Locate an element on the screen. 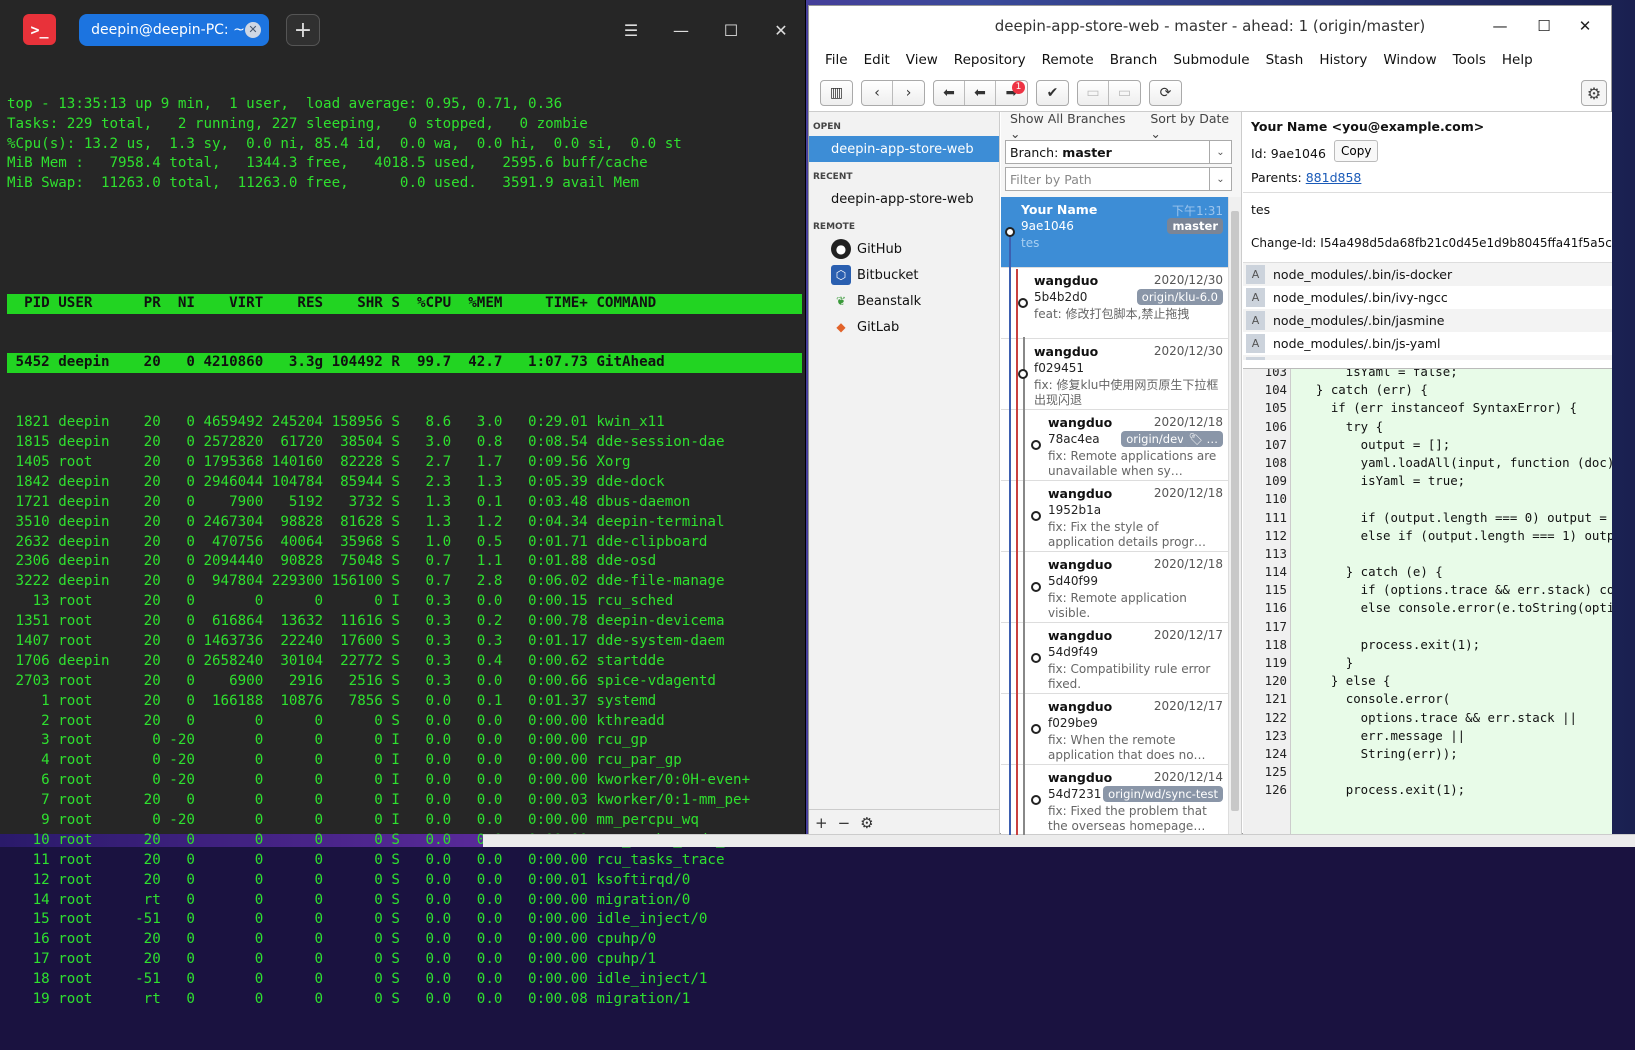 This screenshot has height=1050, width=1635. commit-node is located at coordinates (1036, 800).